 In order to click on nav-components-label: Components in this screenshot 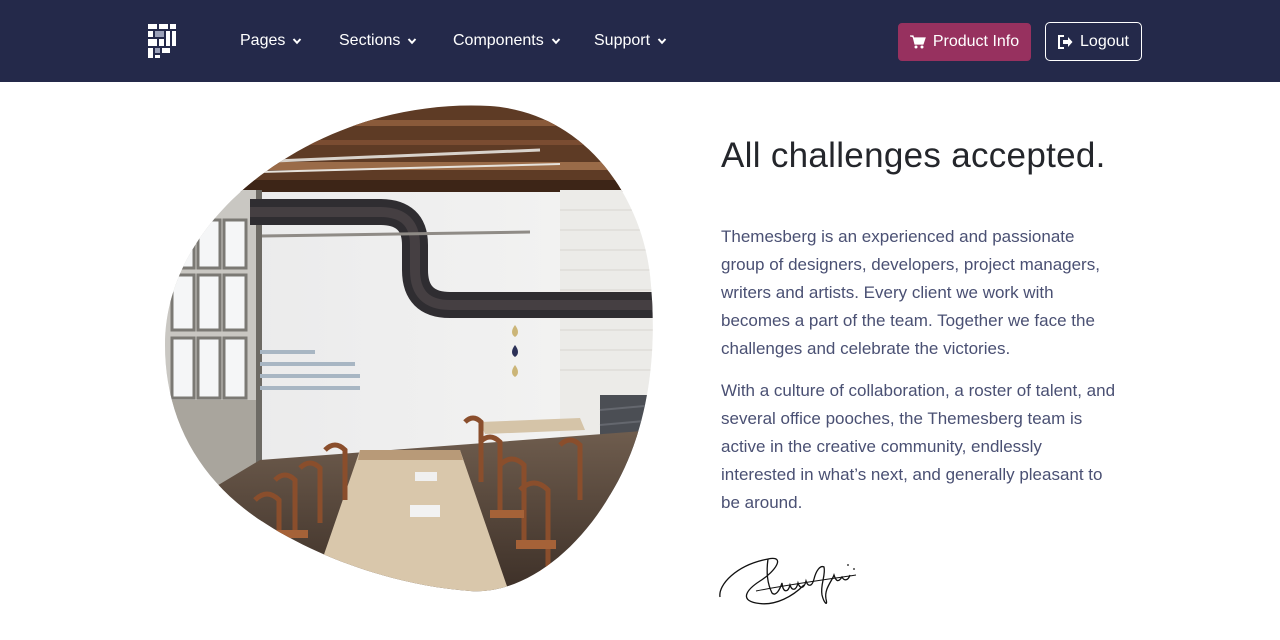, I will do `click(498, 40)`.